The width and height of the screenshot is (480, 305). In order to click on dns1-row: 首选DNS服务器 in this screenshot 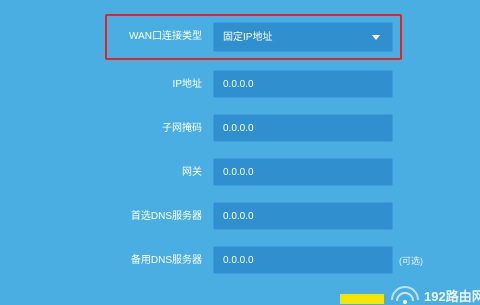, I will do `click(240, 217)`.